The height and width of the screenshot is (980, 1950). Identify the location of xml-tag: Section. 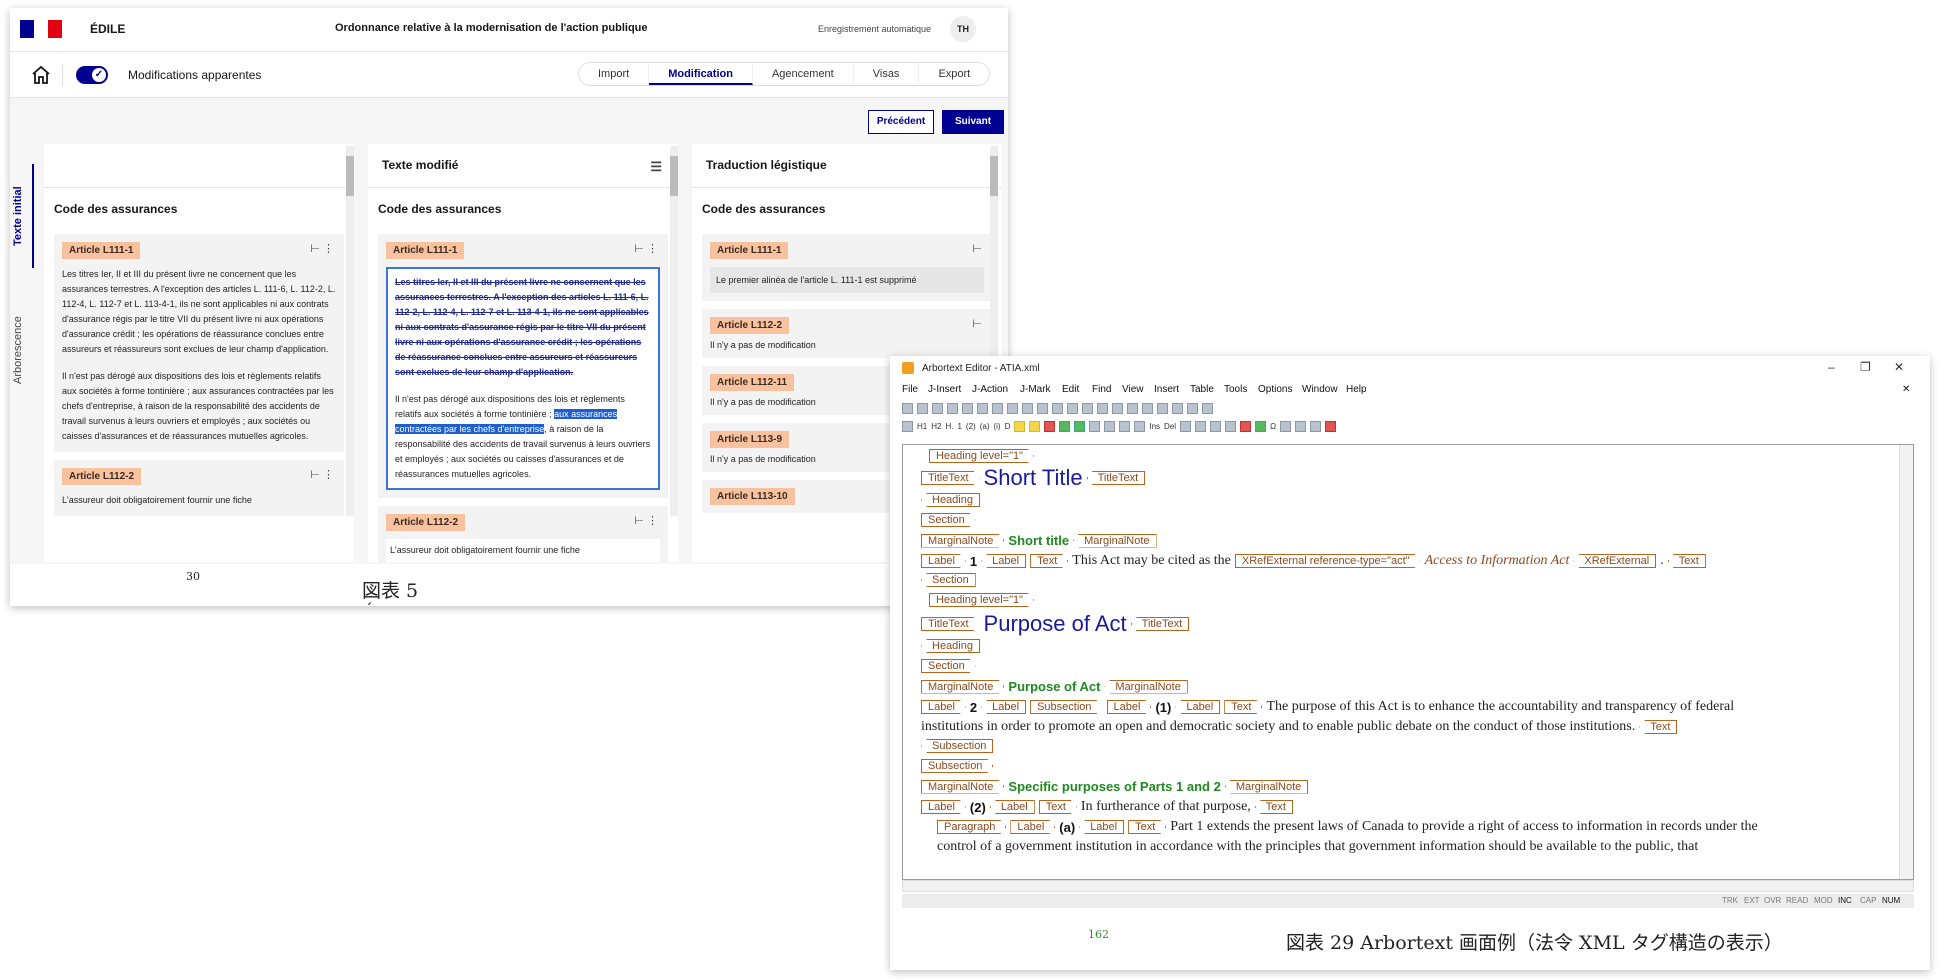
(948, 520).